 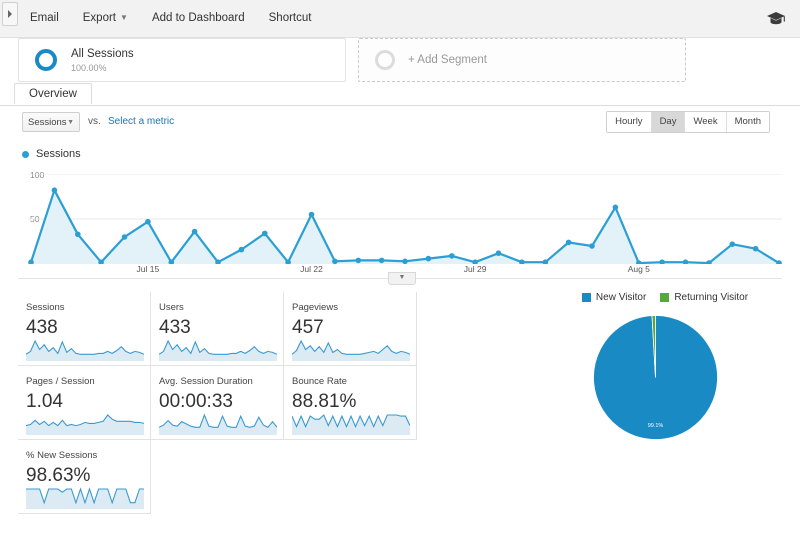 I want to click on metric-card-percent-new-sessions: % New Sessions 98.63%, so click(x=84, y=477).